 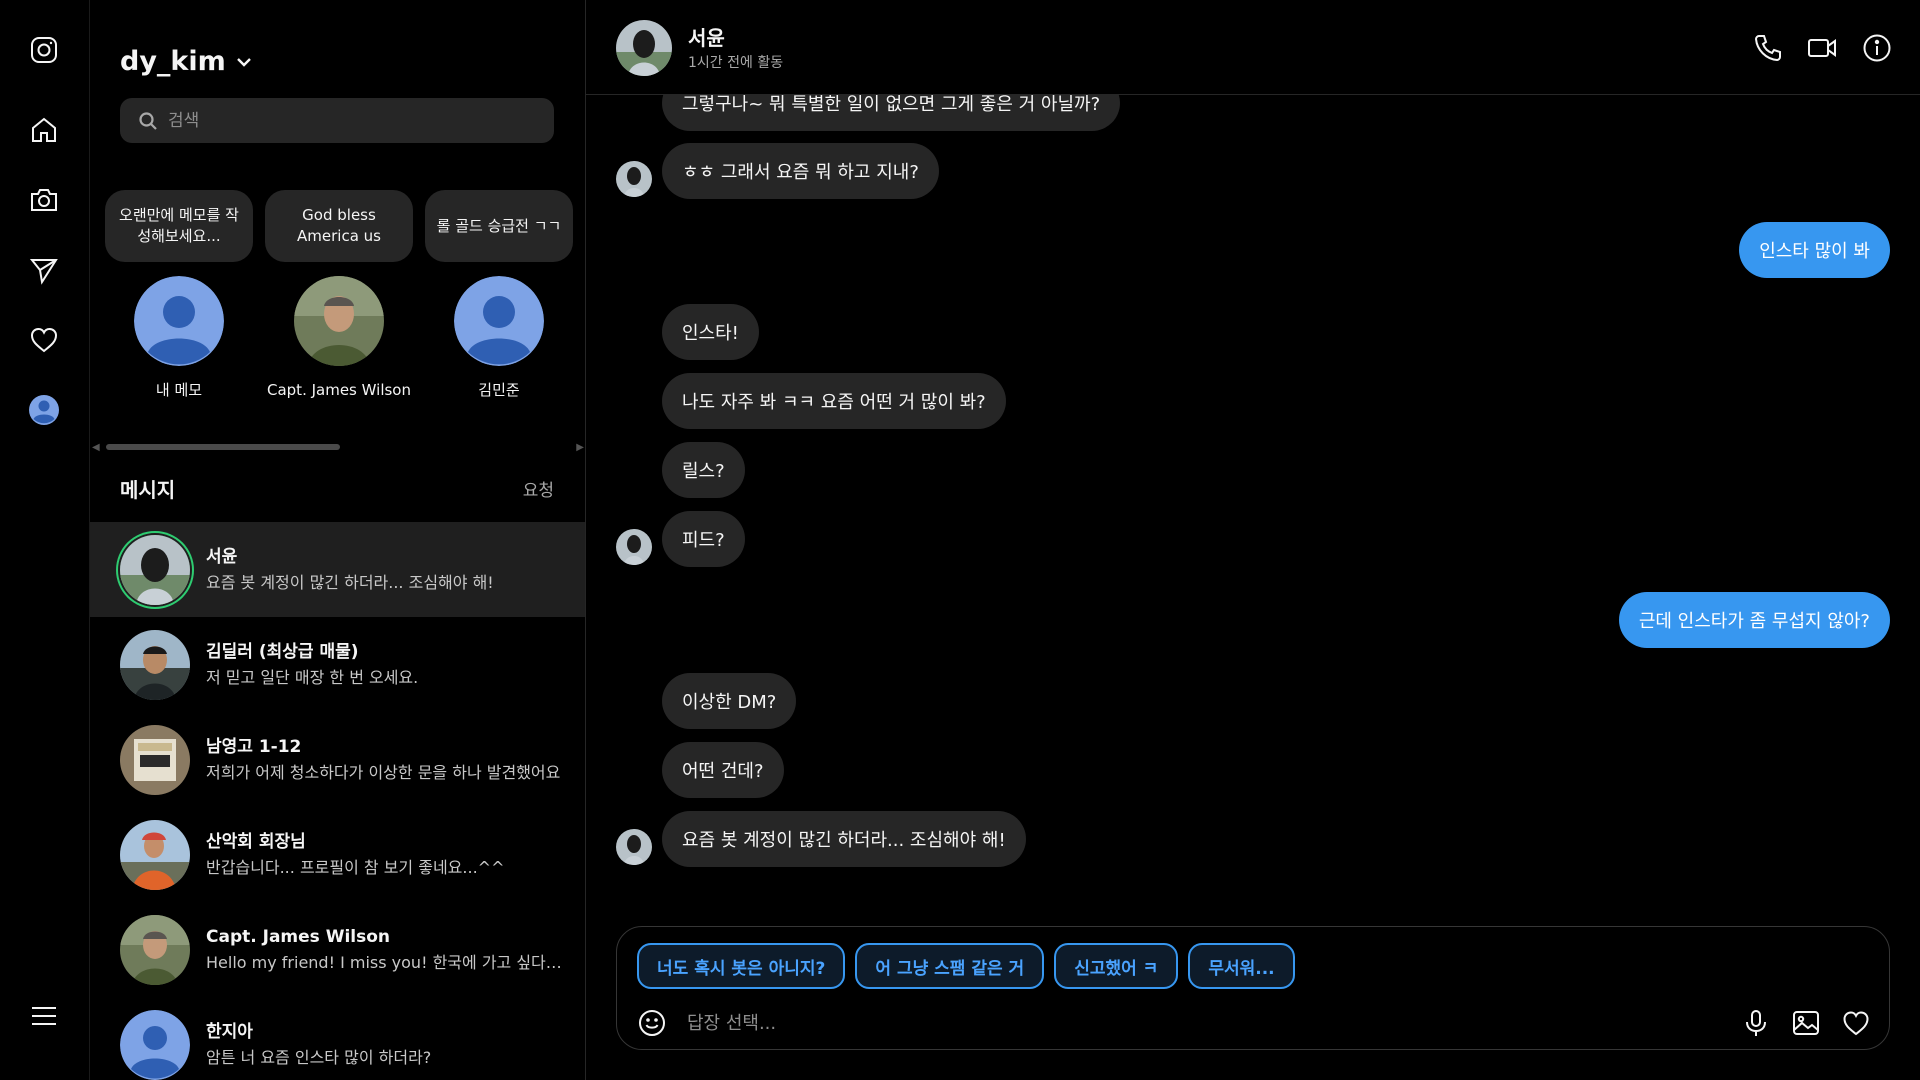 I want to click on conversation-item: 김딜러 (최상급 매물) 저 믿고 일단 매장 한 번 오세요., so click(x=337, y=664).